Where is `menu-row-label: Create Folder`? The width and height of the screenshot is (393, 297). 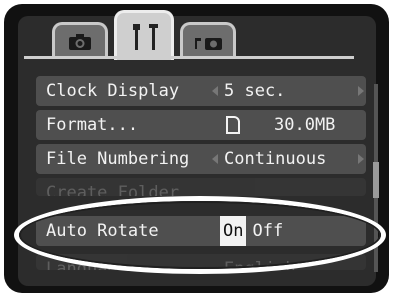 menu-row-label: Create Folder is located at coordinates (113, 189).